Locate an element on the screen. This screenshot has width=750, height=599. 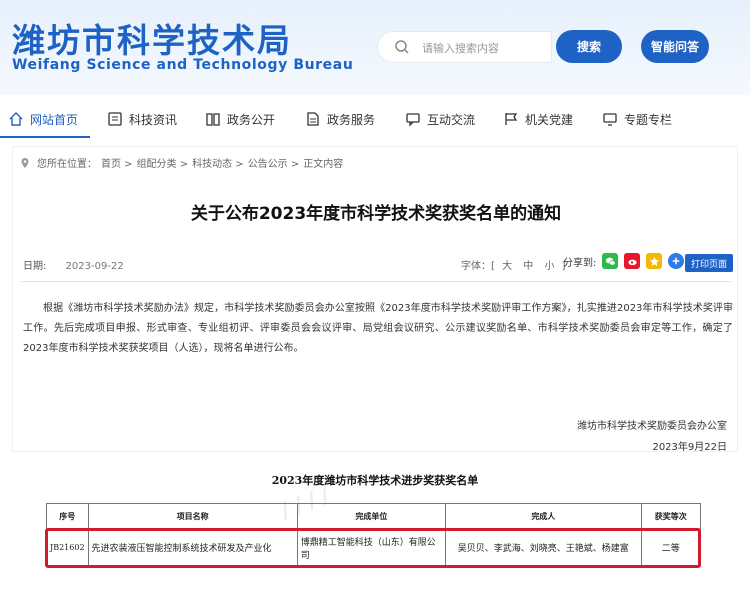
page-title: 关于公布2023年度市科学技术奖获奖名单的通知 is located at coordinates (376, 214).